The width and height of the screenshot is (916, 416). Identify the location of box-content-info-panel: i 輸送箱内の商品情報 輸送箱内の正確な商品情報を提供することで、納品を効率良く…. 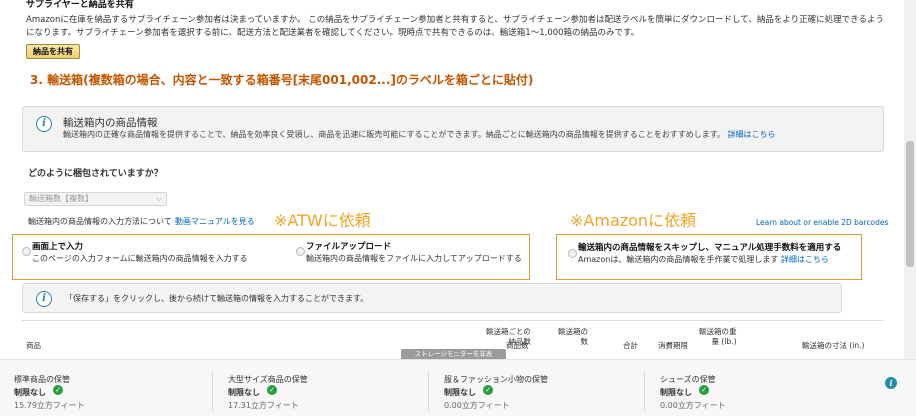
(453, 129).